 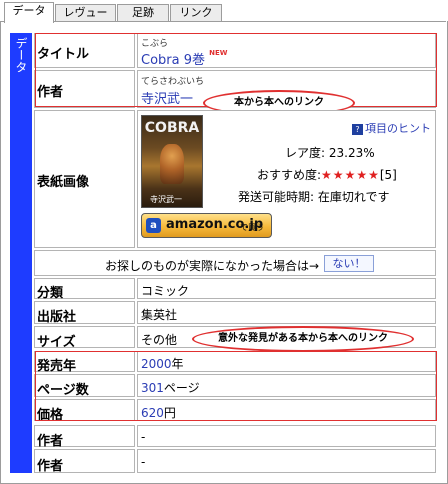 What do you see at coordinates (286, 312) in the screenshot?
I see `publisher-value-cell: 集英社` at bounding box center [286, 312].